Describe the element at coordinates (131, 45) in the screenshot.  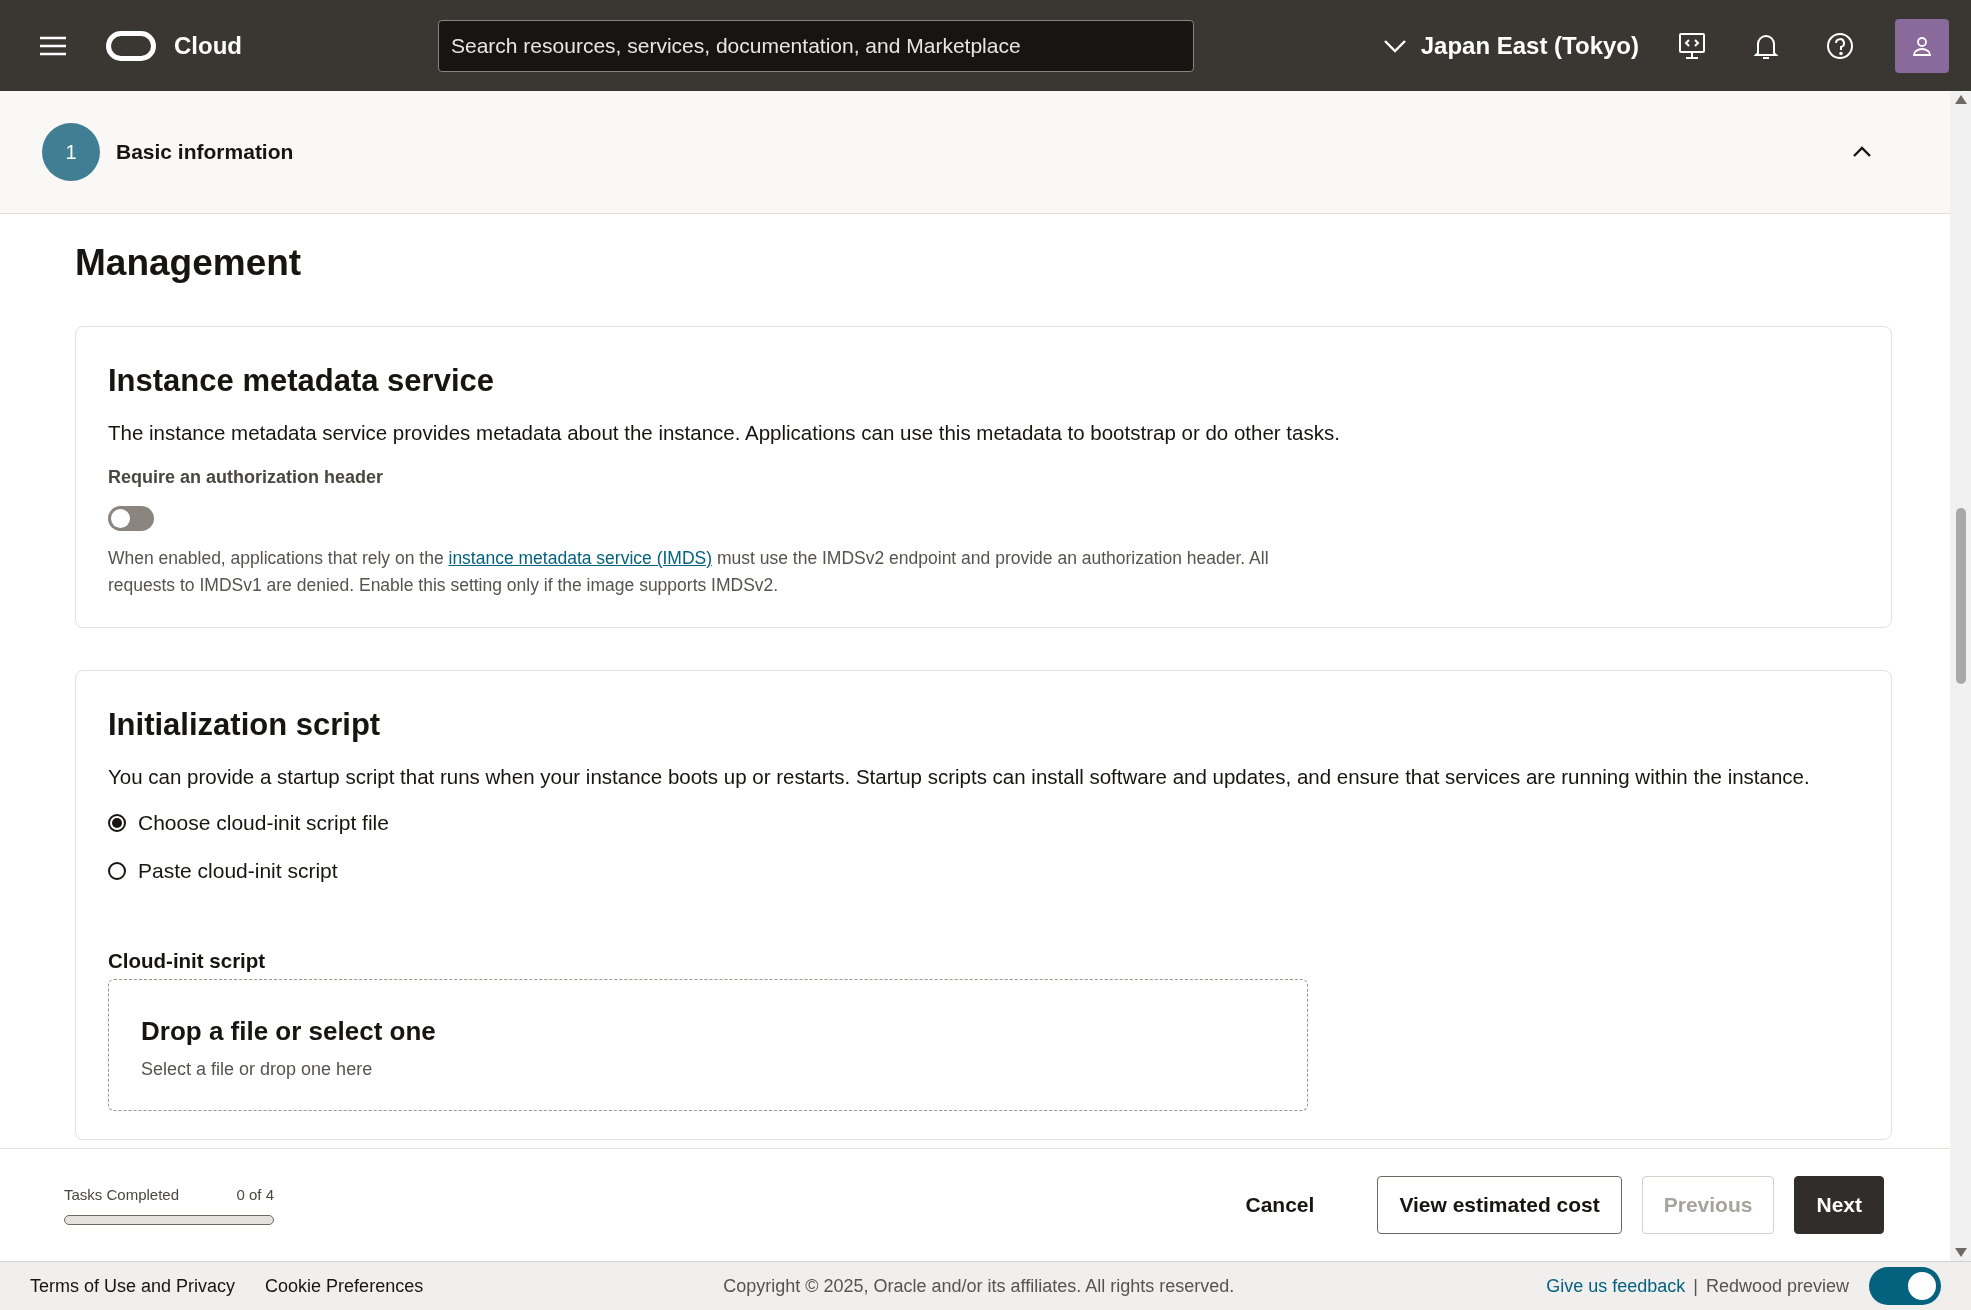
I see `logo-icon` at that location.